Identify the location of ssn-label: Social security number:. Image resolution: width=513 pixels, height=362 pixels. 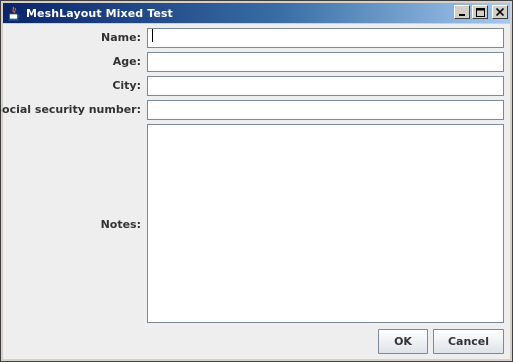
(70, 109).